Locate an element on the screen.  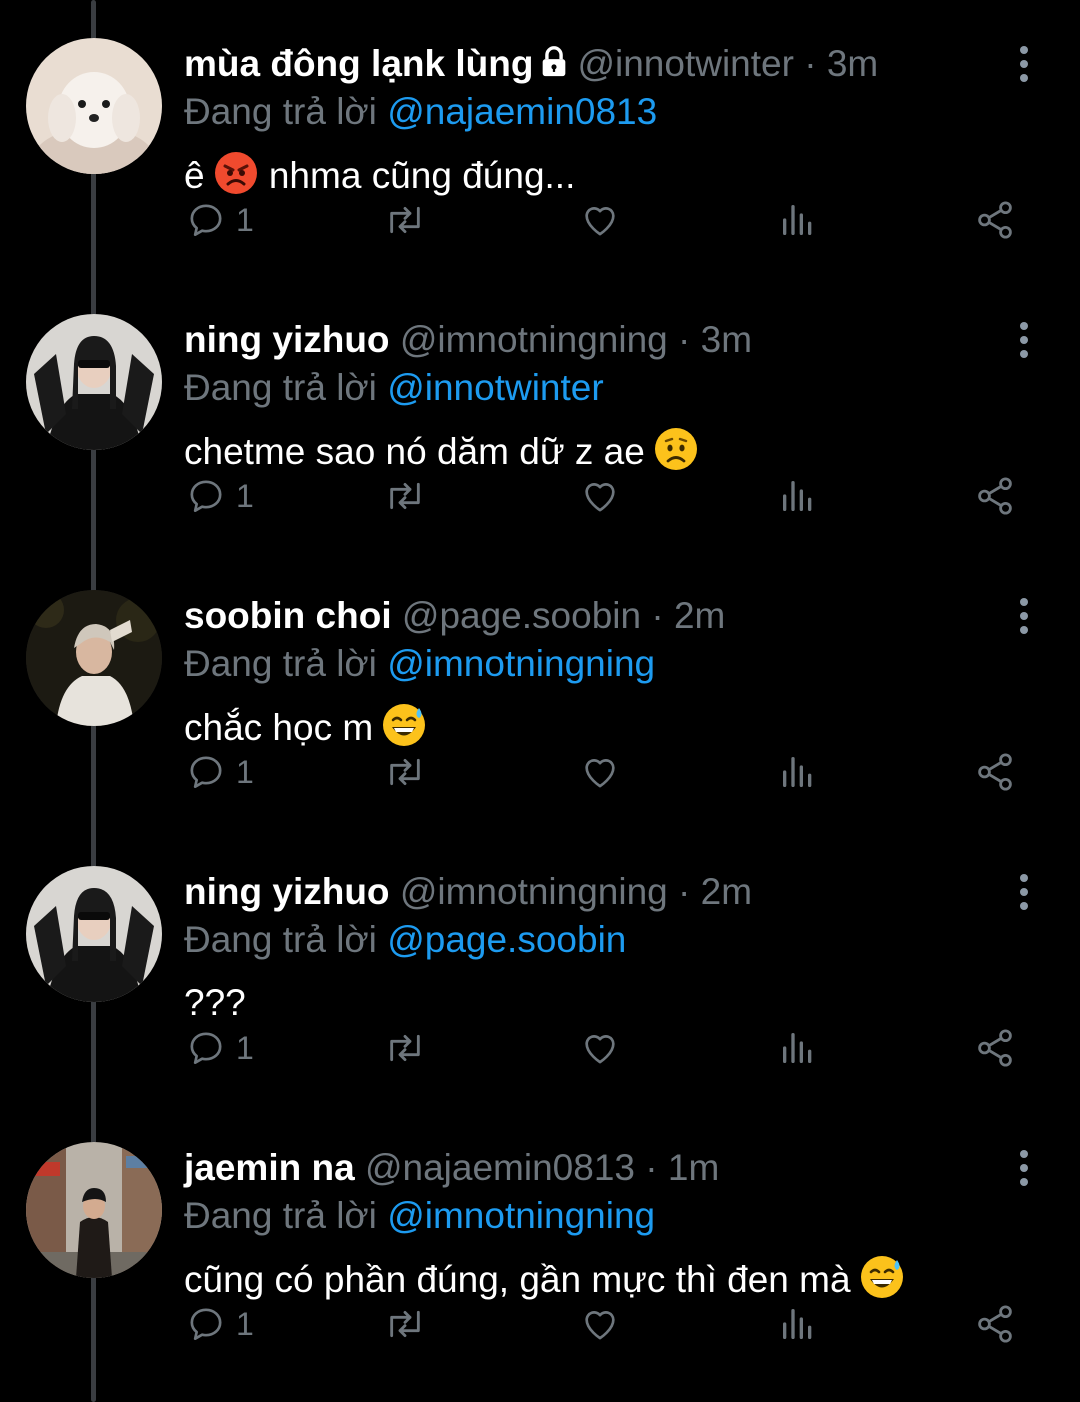
tweet-header: soobin choi @page.soobin · 2m is located at coordinates (584, 616).